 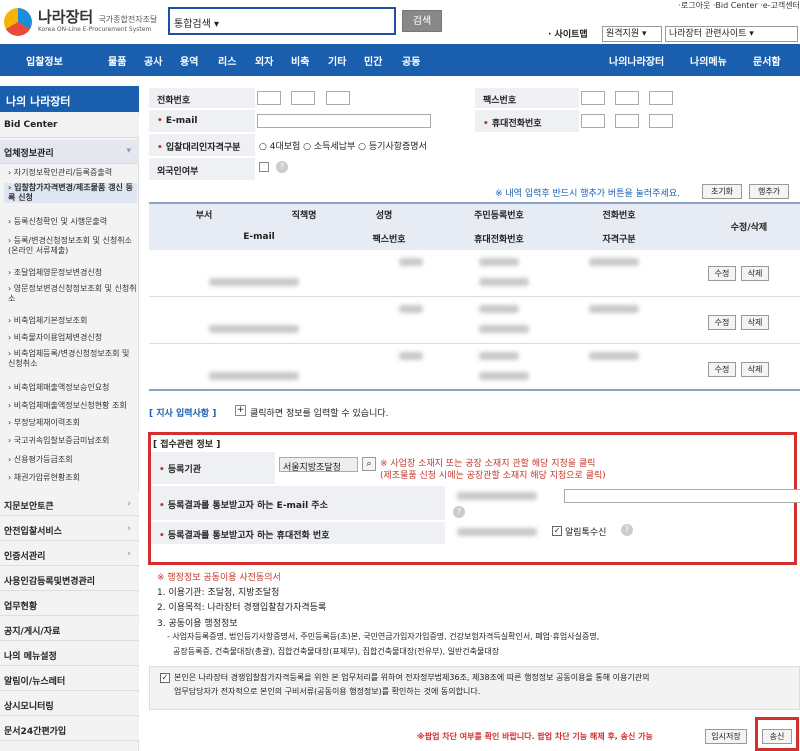 I want to click on add-row-button: 행추가, so click(x=769, y=191).